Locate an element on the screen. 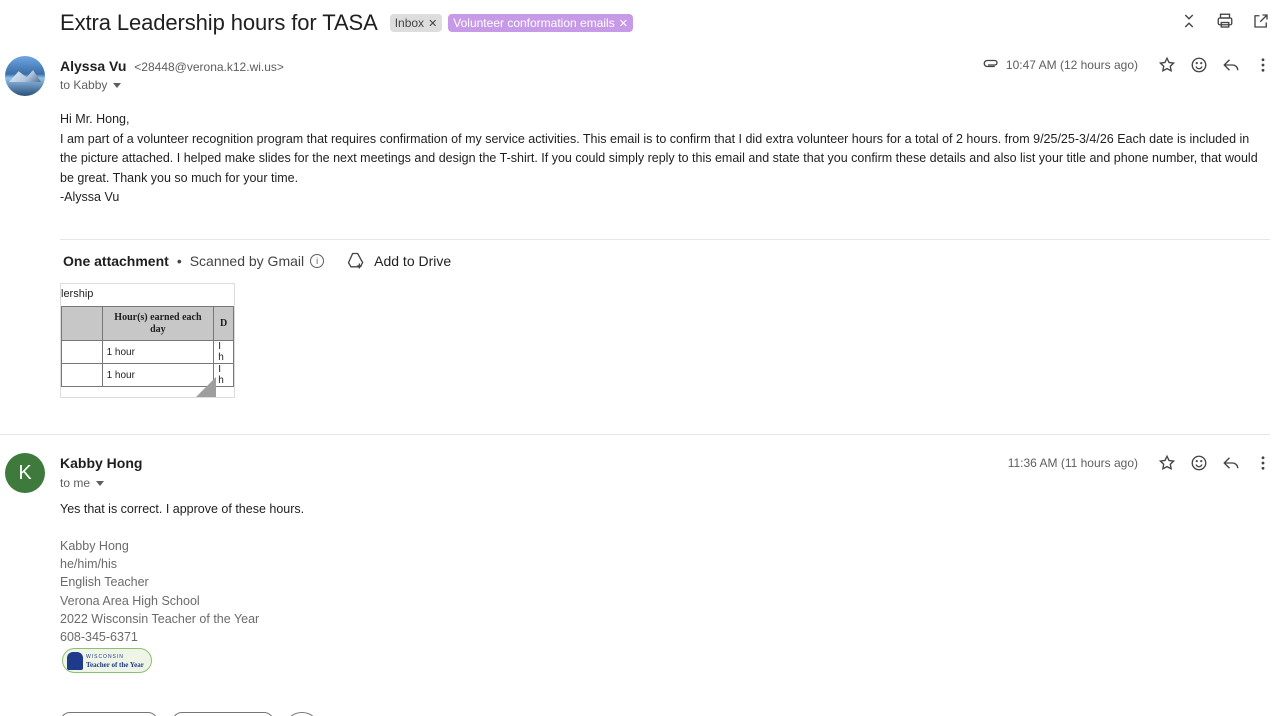 This screenshot has width=1280, height=716. add-to-drive-button: Add to Drive is located at coordinates (398, 261).